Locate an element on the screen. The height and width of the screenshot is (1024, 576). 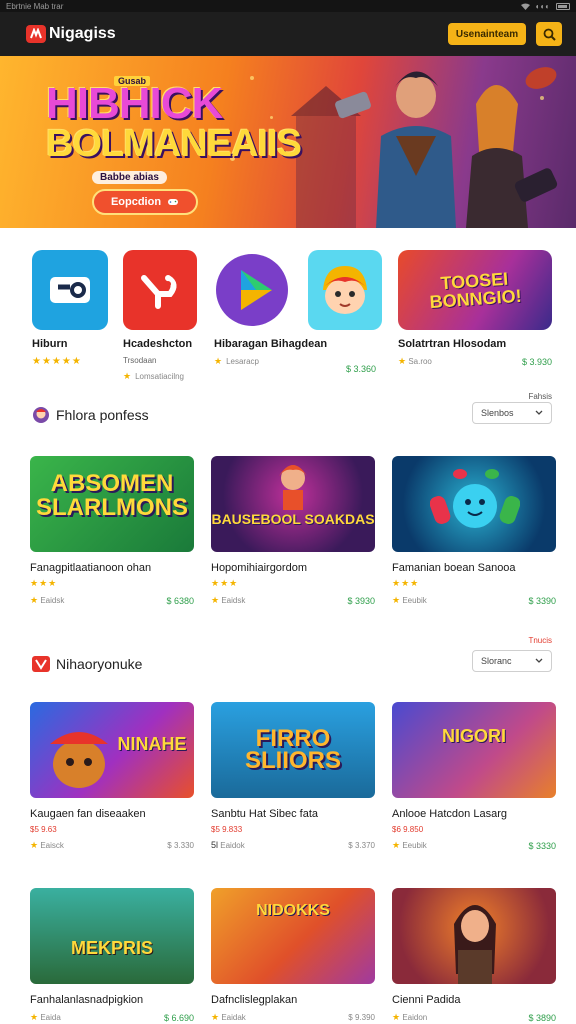
game-price: $ 9.390 is located at coordinates (361, 1017).